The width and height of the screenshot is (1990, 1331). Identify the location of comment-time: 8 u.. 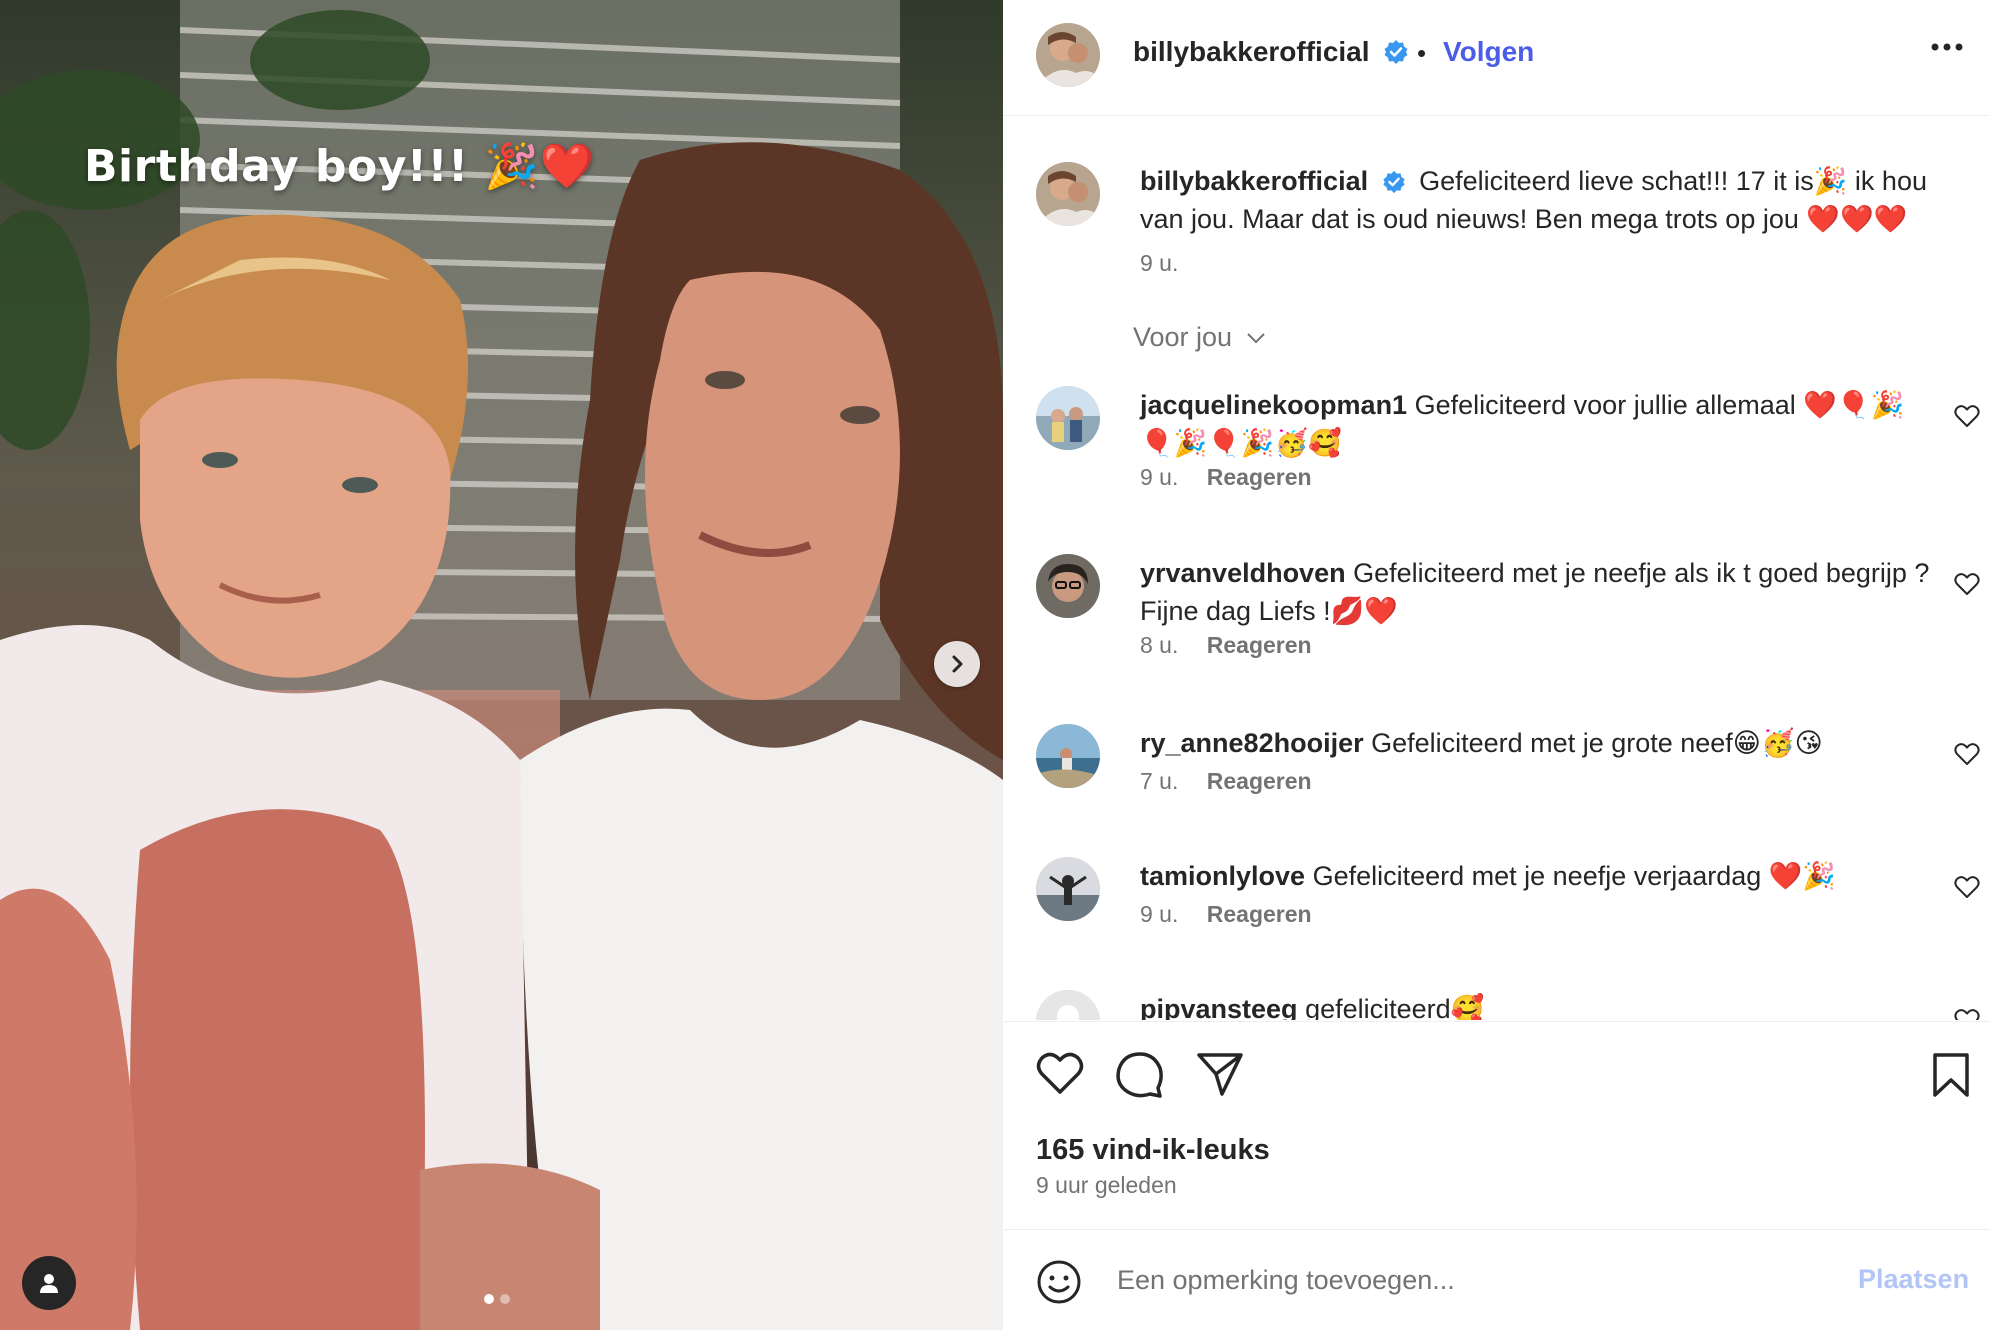
(1159, 645).